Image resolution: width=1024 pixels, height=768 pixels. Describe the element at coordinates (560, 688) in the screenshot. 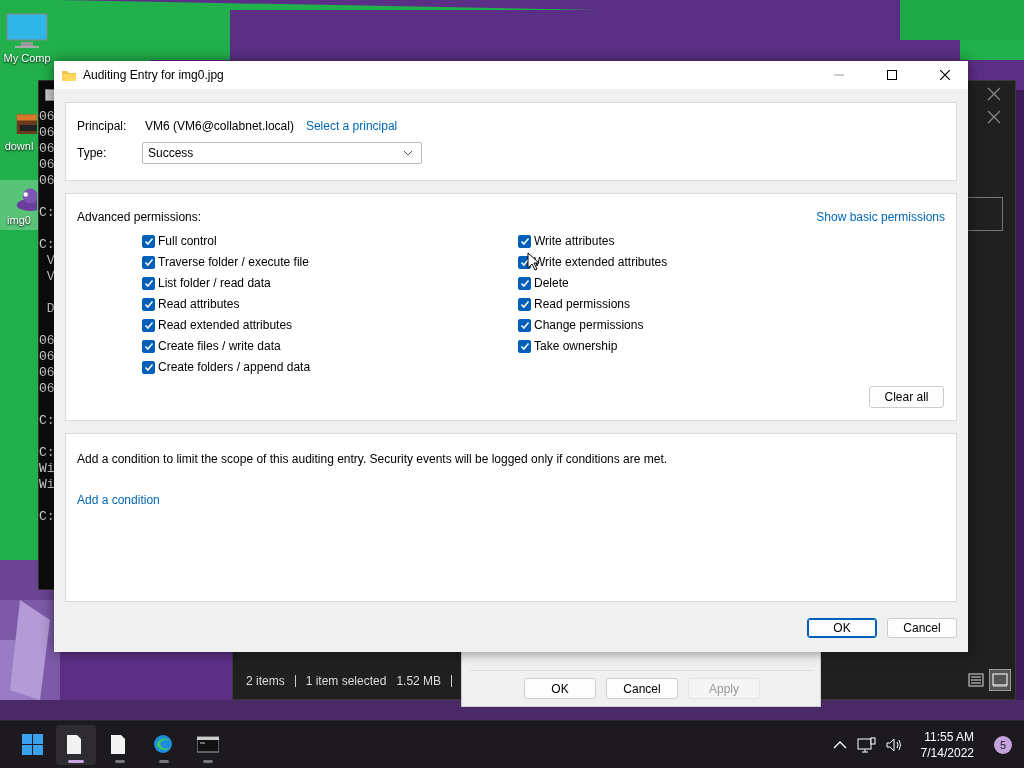

I see `dialog-button: OK` at that location.